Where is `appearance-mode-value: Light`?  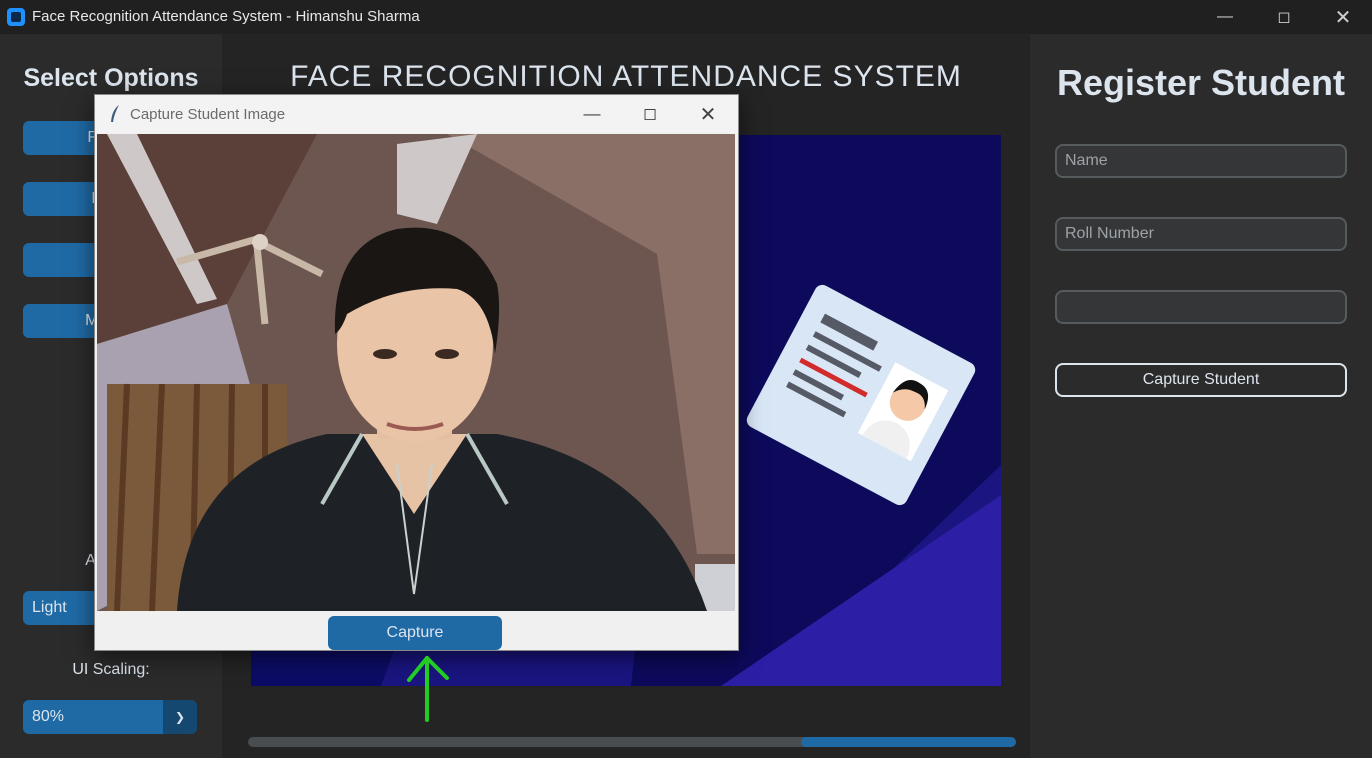 appearance-mode-value: Light is located at coordinates (49, 607).